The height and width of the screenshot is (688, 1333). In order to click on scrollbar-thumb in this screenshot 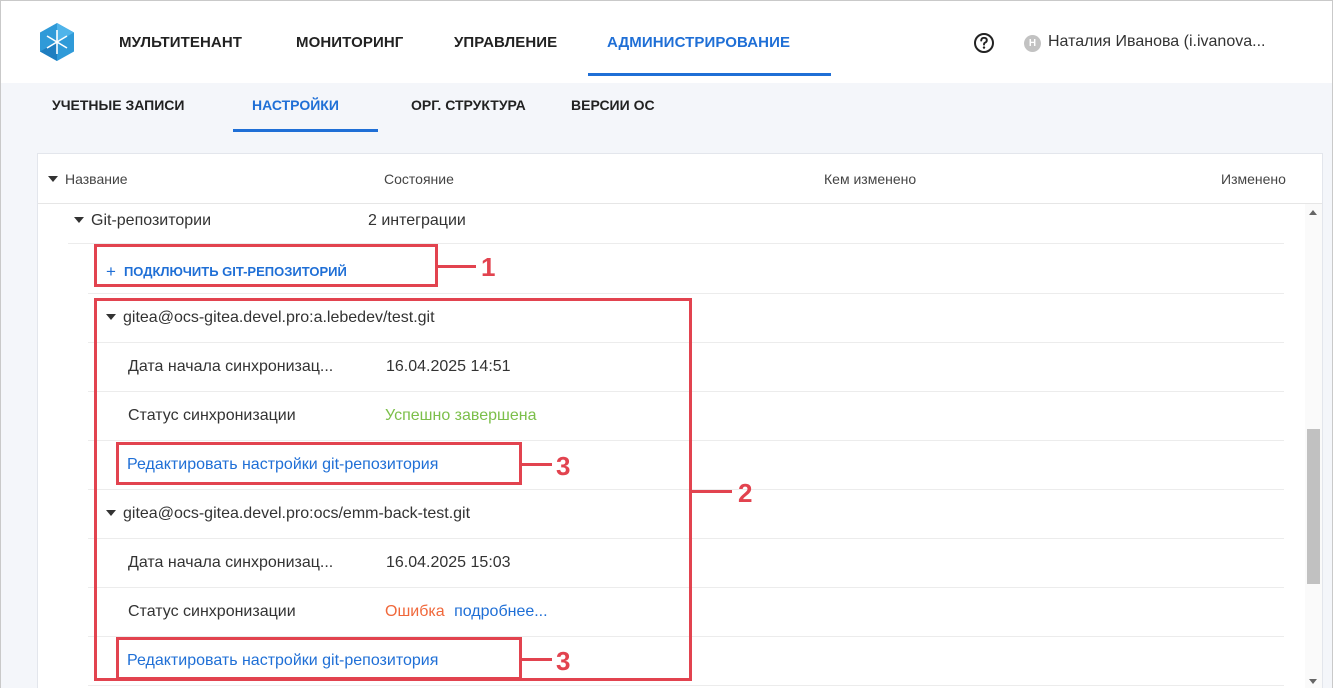, I will do `click(1313, 506)`.